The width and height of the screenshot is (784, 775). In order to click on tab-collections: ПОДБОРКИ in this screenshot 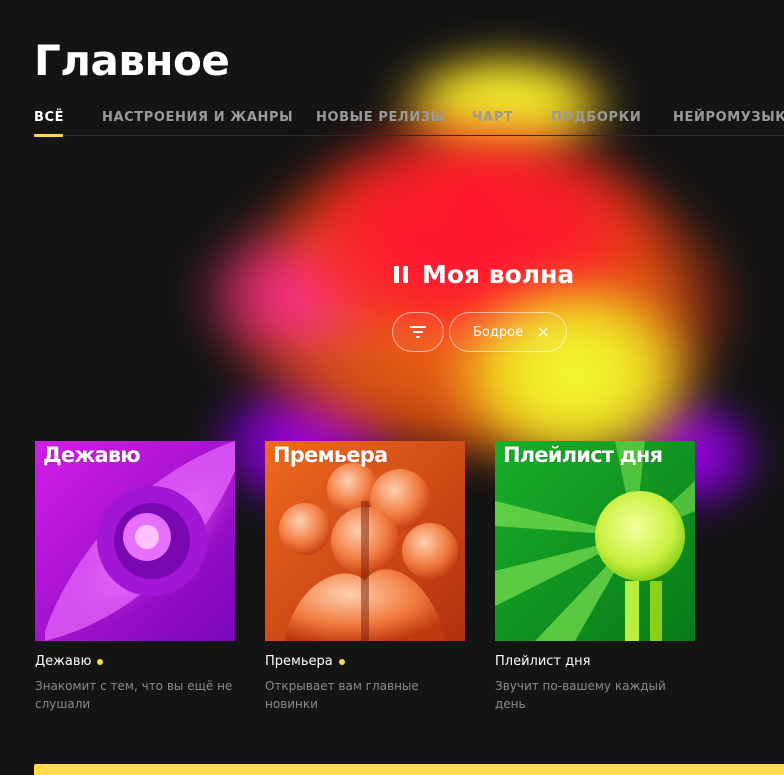, I will do `click(596, 117)`.